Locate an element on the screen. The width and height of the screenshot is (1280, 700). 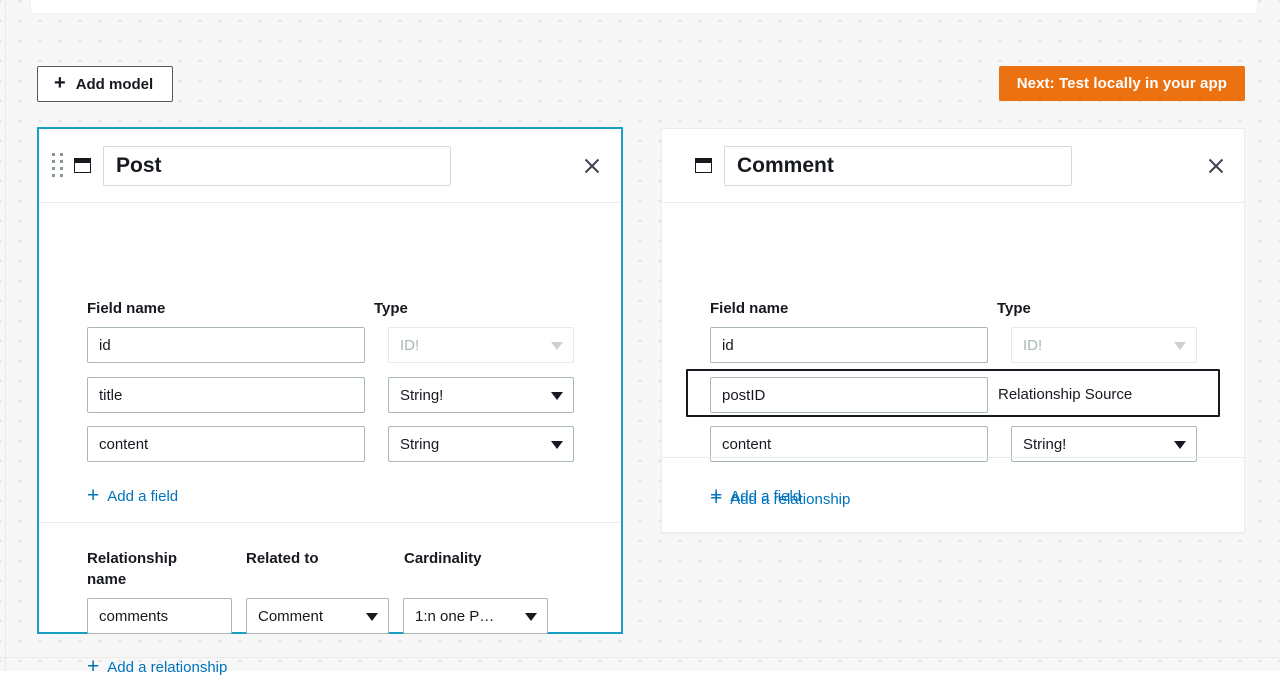
model-name-input-post is located at coordinates (277, 166).